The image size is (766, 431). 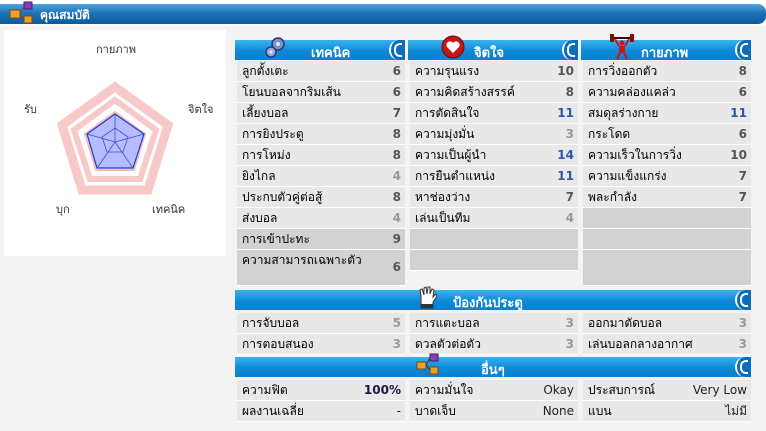 I want to click on mental-row: ความคิดสร้างสรรค์ 8, so click(x=494, y=92).